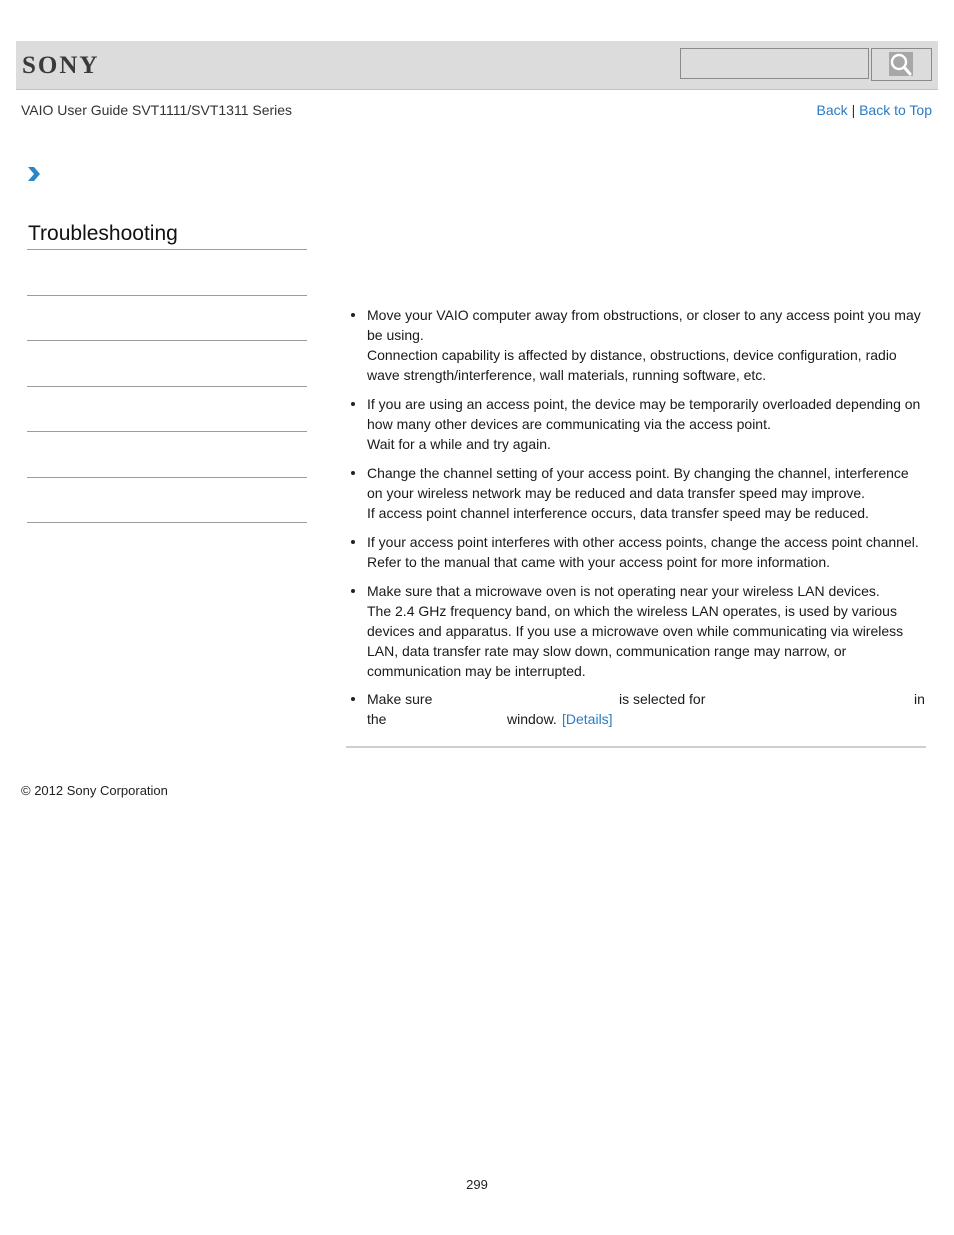 The image size is (954, 1235). Describe the element at coordinates (167, 249) in the screenshot. I see `sidebar-title-divider` at that location.